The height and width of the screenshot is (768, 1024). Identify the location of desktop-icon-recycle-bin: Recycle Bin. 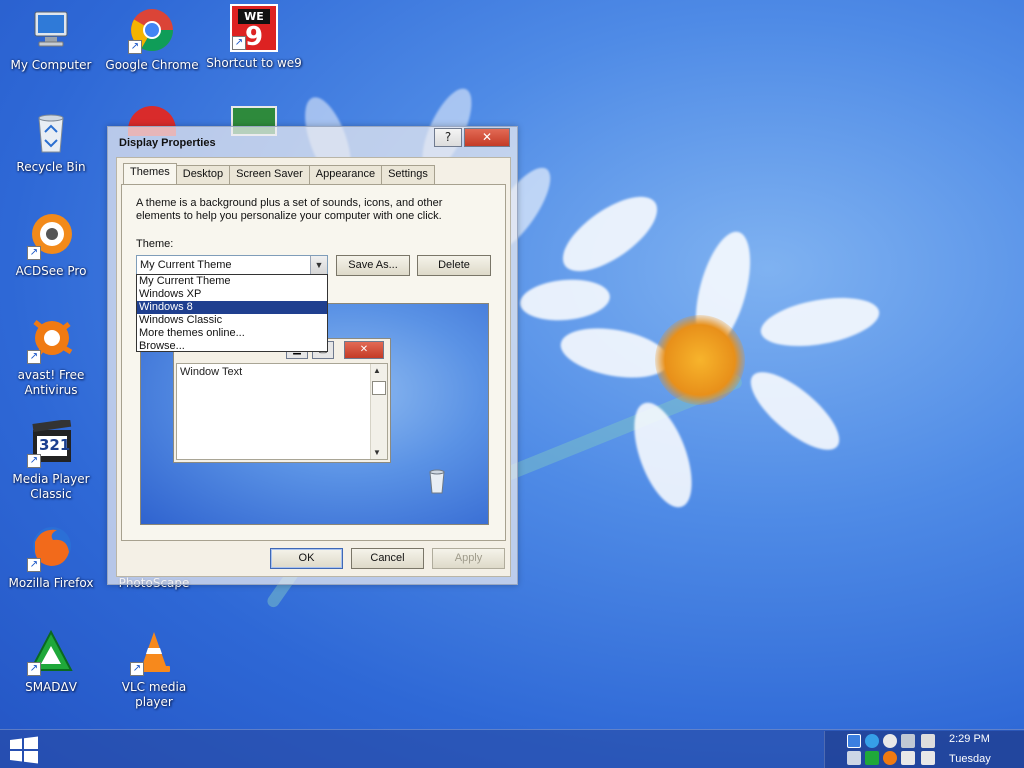
(51, 141).